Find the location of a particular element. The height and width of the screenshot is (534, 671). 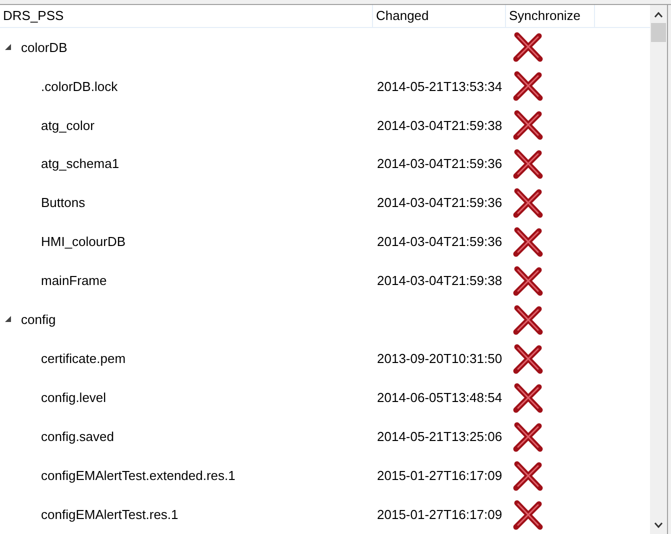

changed-date: 2014-05-21T13:53:34 is located at coordinates (439, 86).